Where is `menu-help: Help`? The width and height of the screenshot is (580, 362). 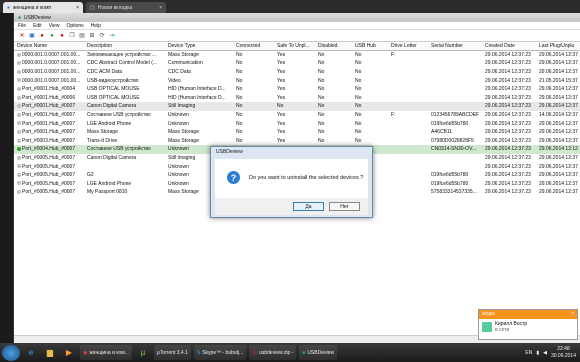 menu-help: Help is located at coordinates (96, 26).